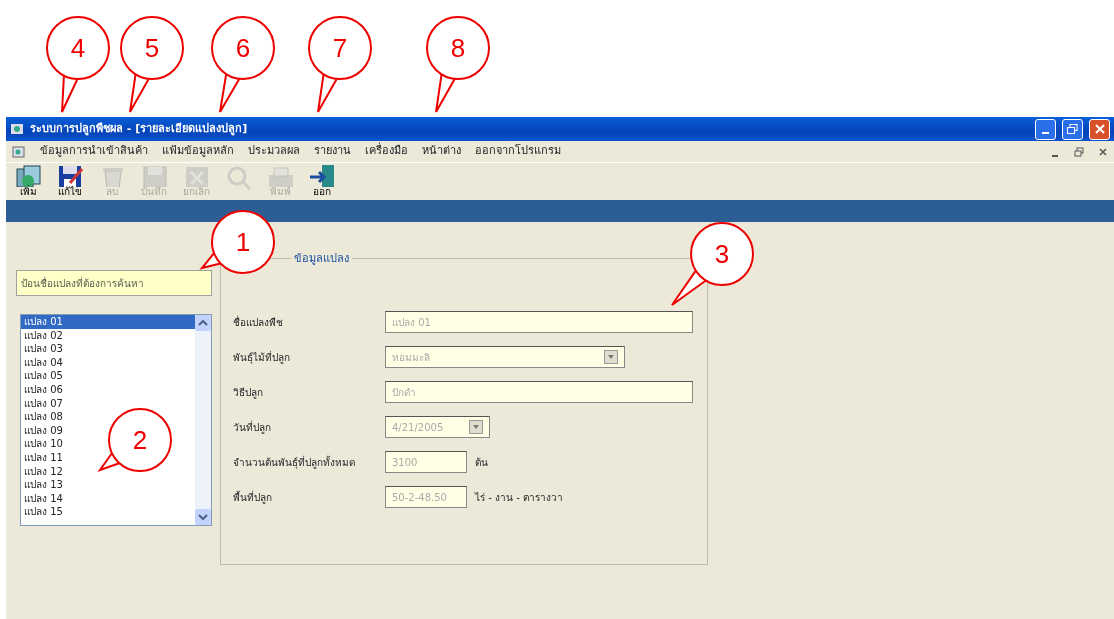 The height and width of the screenshot is (619, 1114). I want to click on field-label: พื้นที่ปลูก, so click(253, 497).